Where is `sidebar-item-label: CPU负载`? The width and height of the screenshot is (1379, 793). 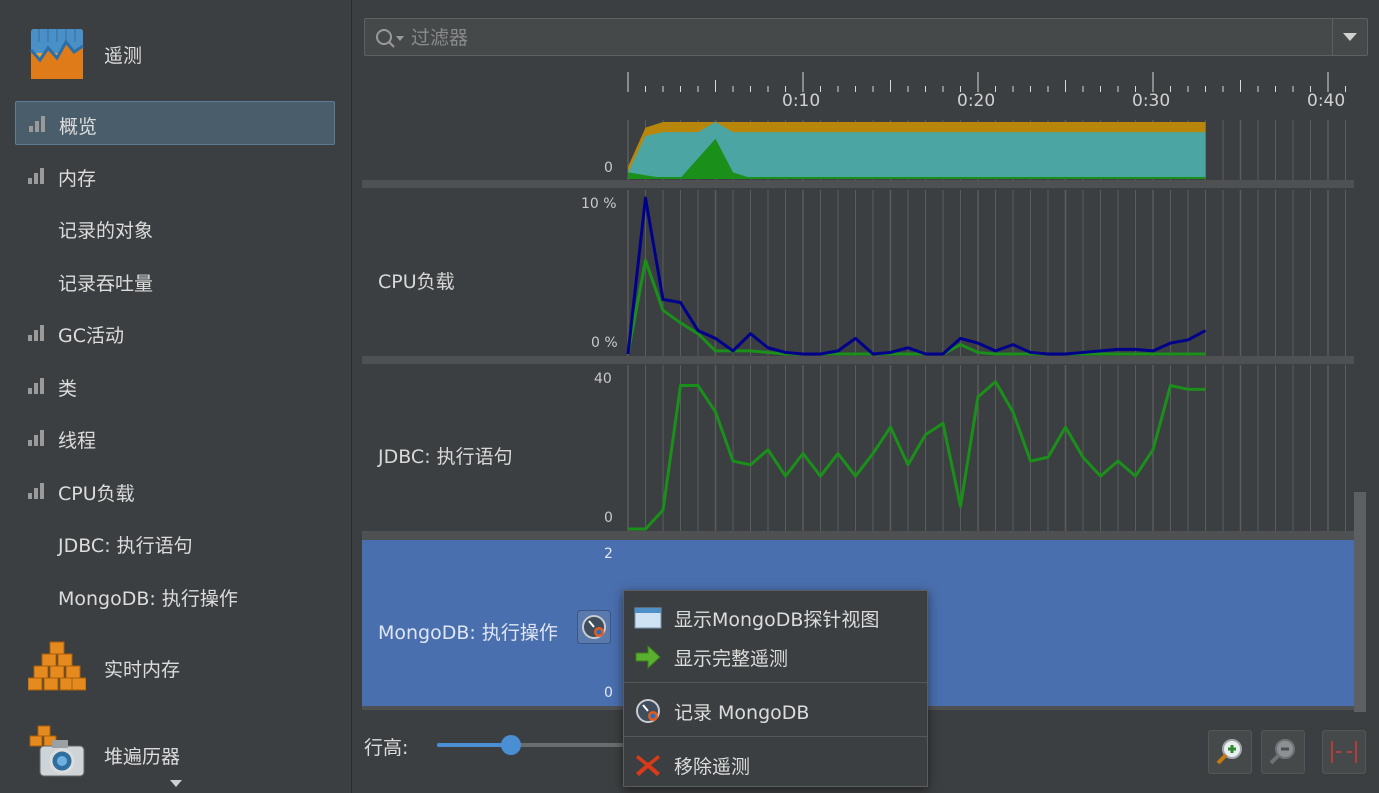
sidebar-item-label: CPU负载 is located at coordinates (96, 494).